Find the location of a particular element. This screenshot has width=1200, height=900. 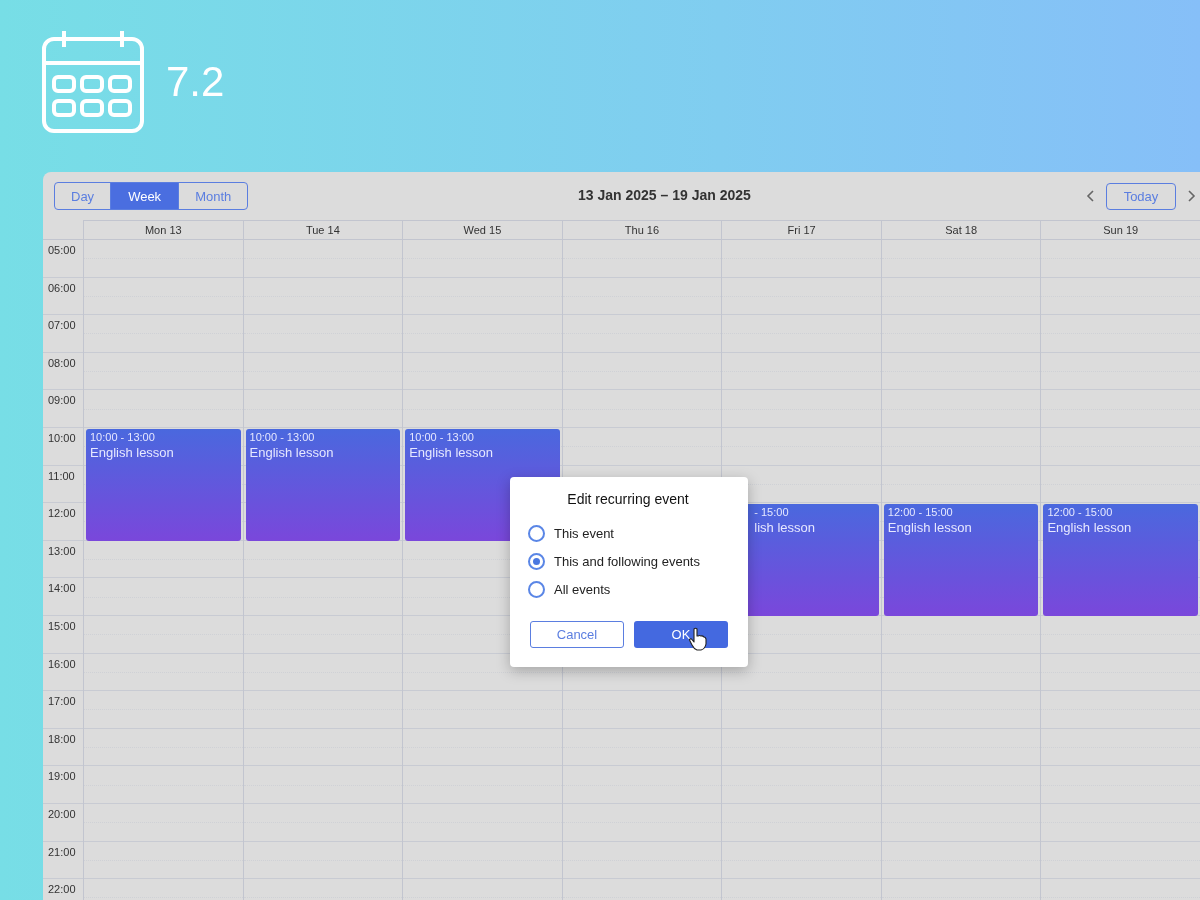

hour-label: 13:00 is located at coordinates (62, 550).